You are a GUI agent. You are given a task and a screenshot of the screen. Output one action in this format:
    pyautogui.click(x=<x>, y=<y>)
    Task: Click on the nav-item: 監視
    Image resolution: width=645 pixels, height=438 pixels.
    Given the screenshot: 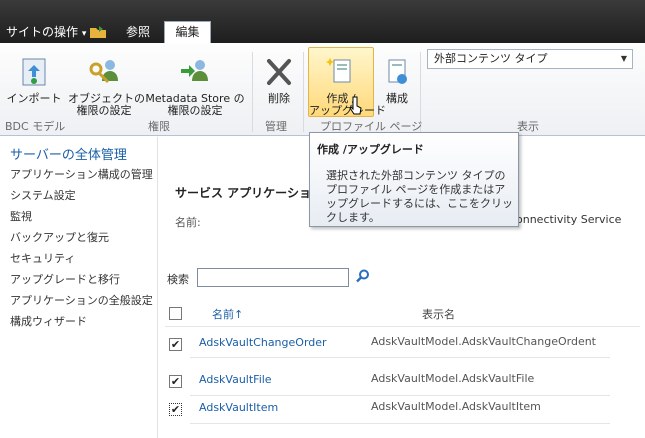 What is the action you would take?
    pyautogui.click(x=21, y=216)
    